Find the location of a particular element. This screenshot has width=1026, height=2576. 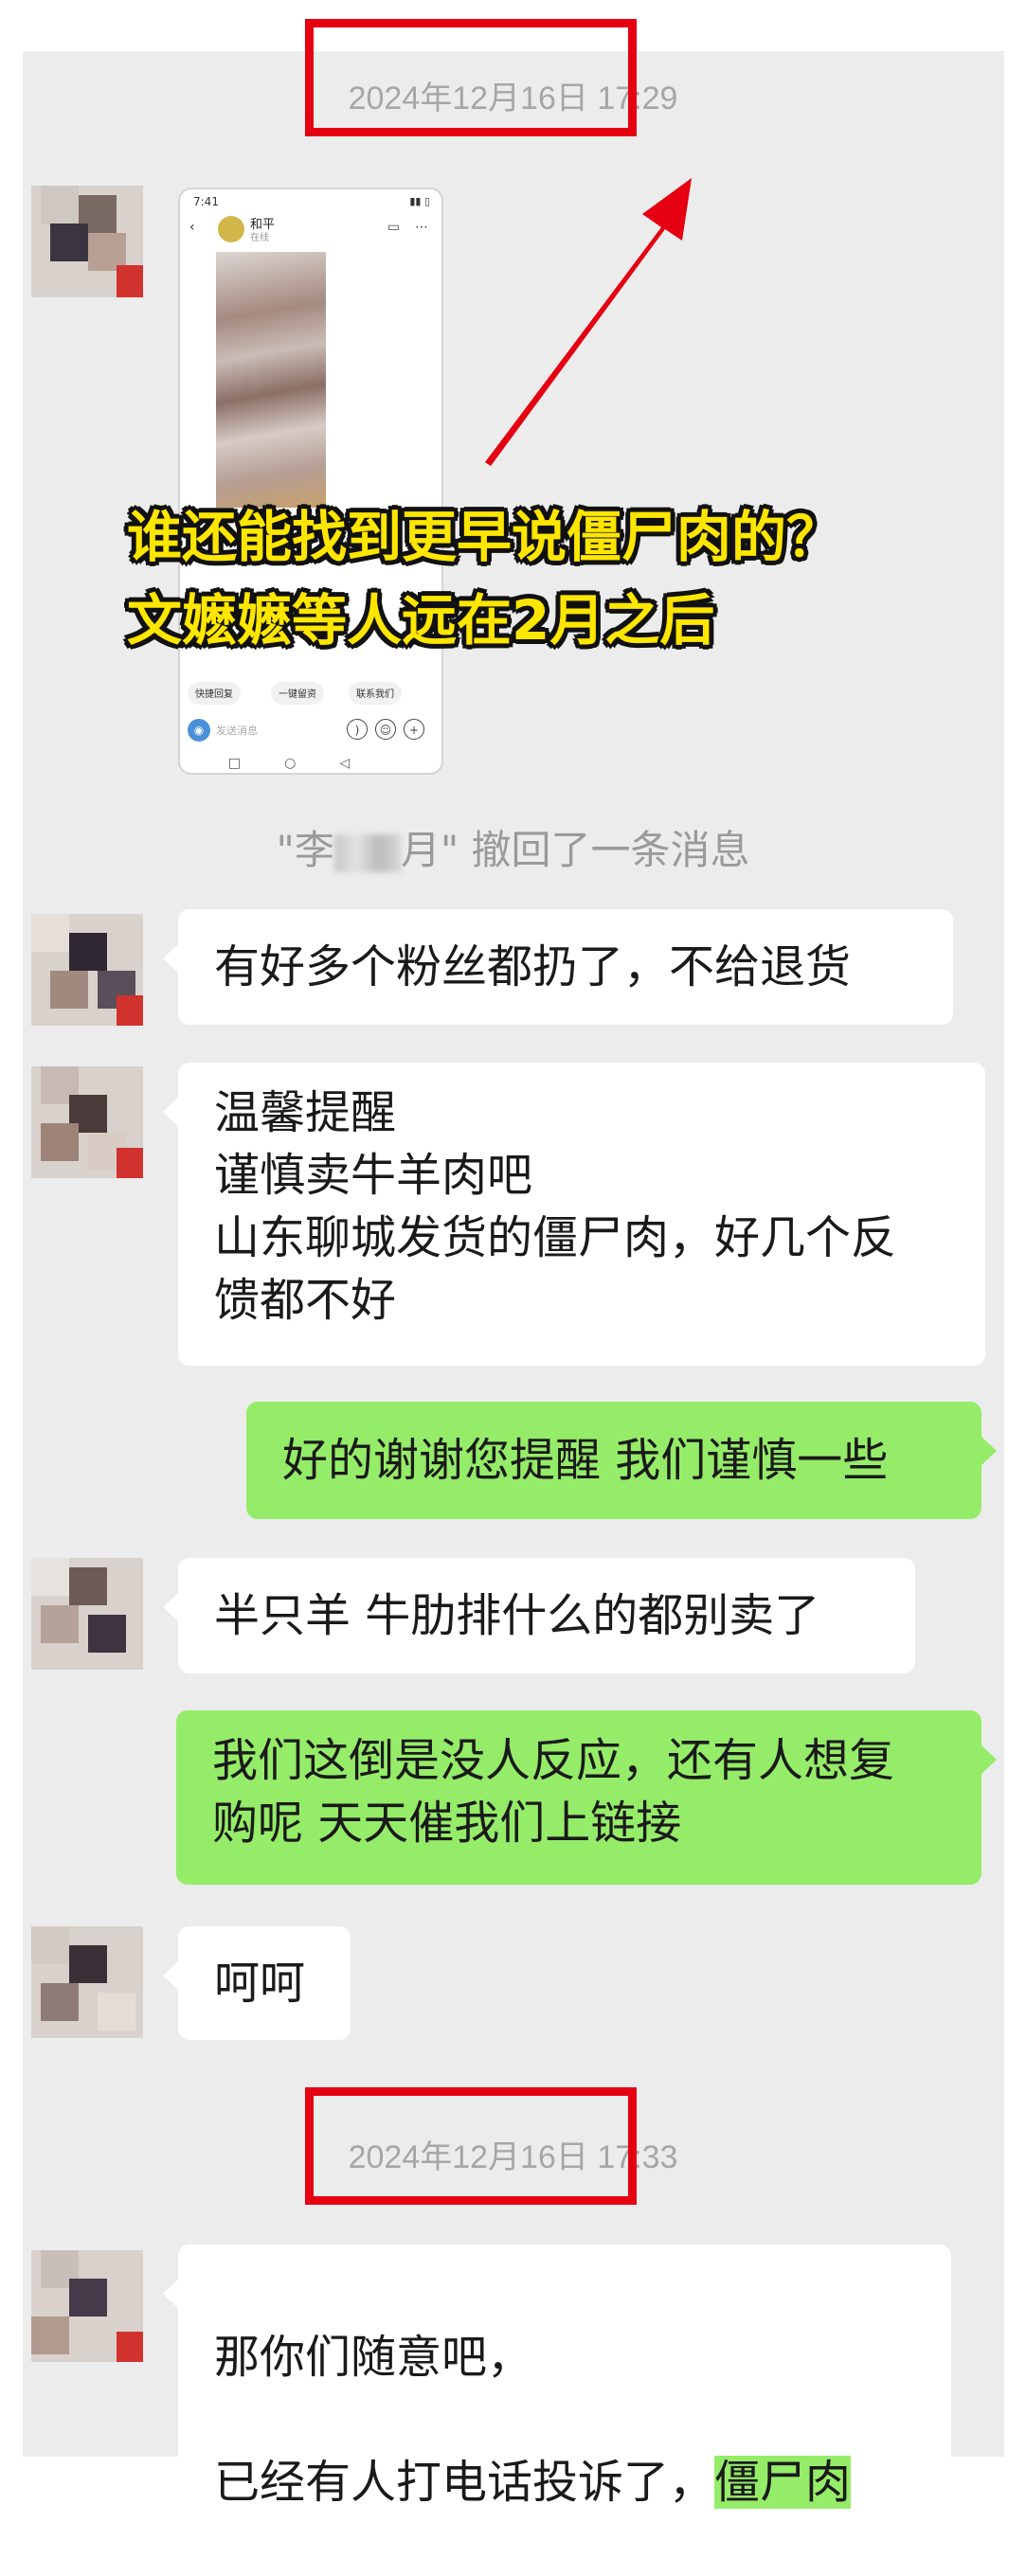

plus-icon: + is located at coordinates (414, 729).